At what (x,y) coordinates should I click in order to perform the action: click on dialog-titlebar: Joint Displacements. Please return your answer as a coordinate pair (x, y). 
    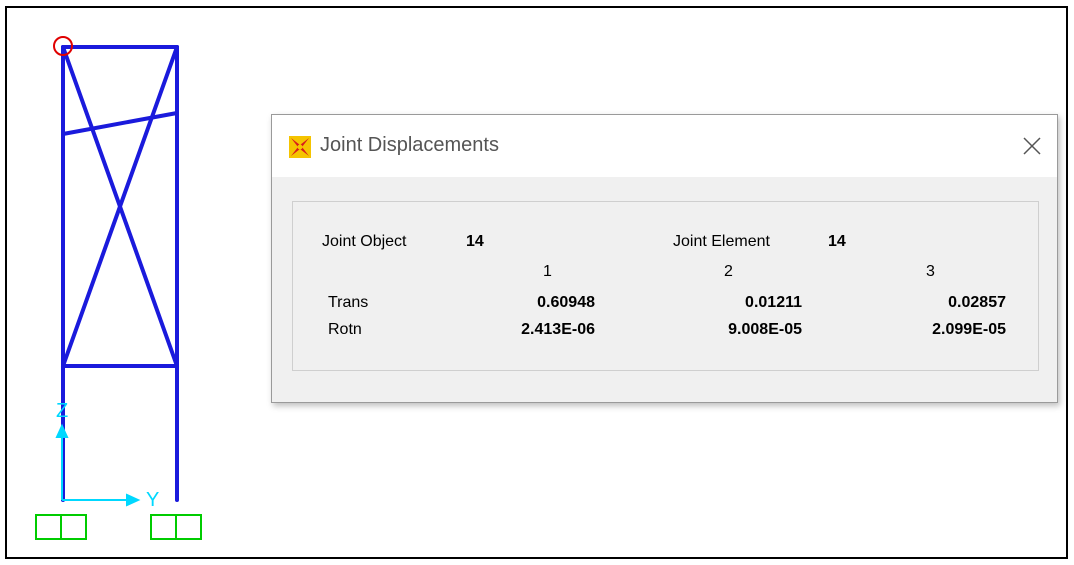
    Looking at the image, I should click on (664, 146).